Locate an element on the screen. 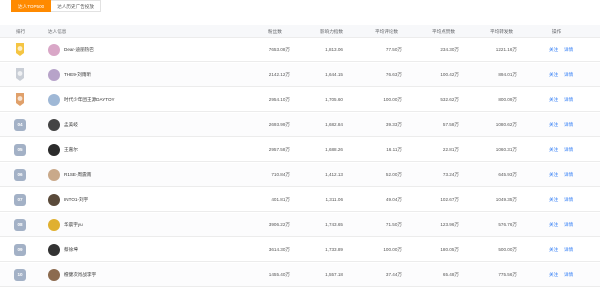 The height and width of the screenshot is (292, 600). bronze-medal-icon is located at coordinates (20, 99).